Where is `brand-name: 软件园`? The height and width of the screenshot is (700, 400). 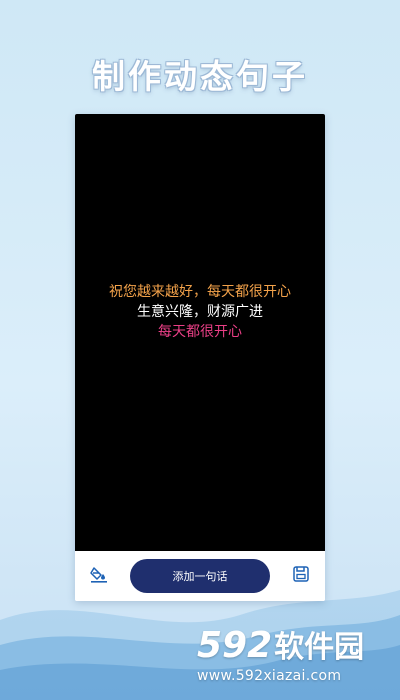
brand-name: 软件园 is located at coordinates (319, 647).